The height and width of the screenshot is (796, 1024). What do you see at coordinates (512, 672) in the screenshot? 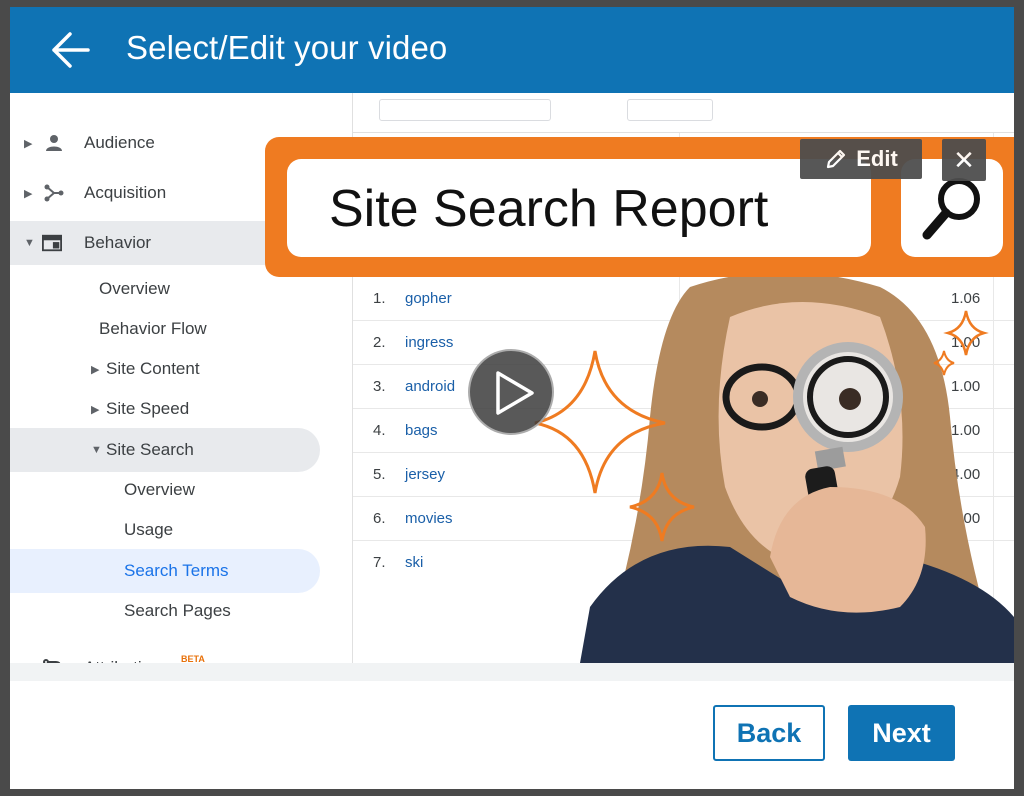
I see `video-bottom-strip` at bounding box center [512, 672].